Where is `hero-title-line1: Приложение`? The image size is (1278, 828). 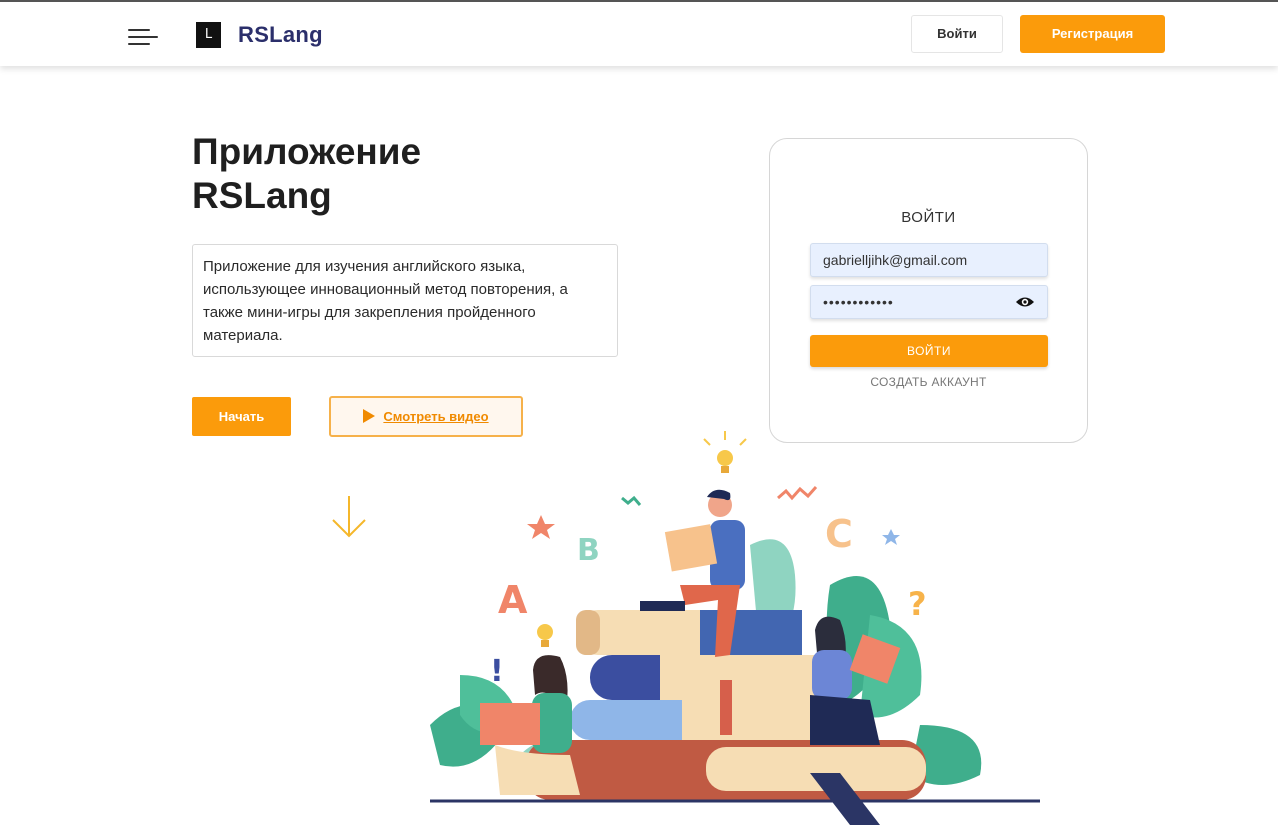
hero-title-line1: Приложение is located at coordinates (307, 151).